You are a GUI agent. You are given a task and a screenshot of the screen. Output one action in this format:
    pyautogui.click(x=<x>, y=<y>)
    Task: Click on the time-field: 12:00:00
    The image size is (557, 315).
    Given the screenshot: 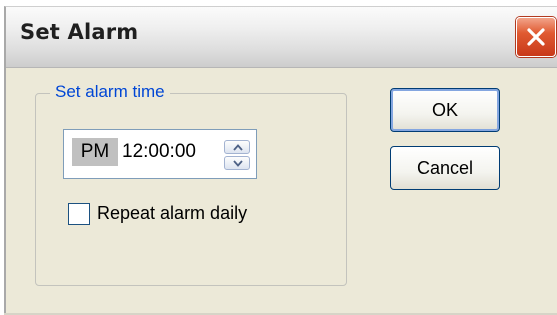 What is the action you would take?
    pyautogui.click(x=159, y=152)
    